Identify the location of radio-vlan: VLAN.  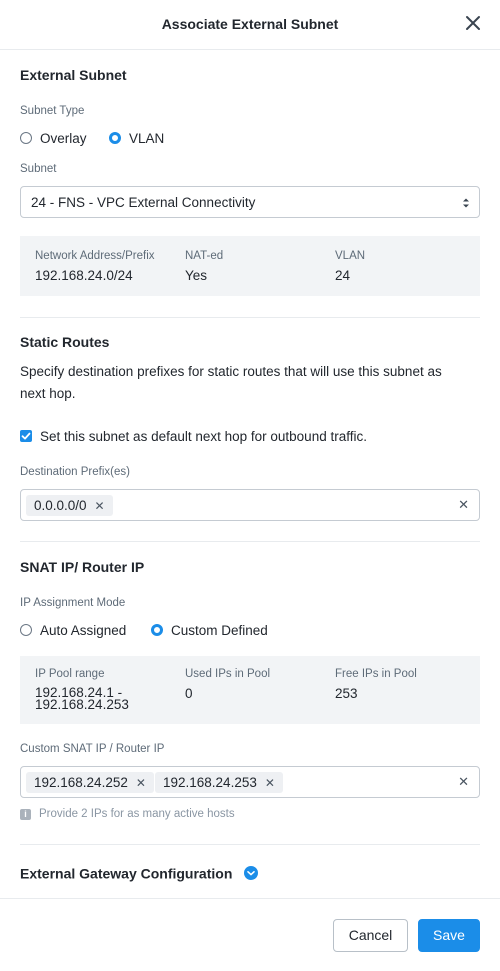
(136, 138).